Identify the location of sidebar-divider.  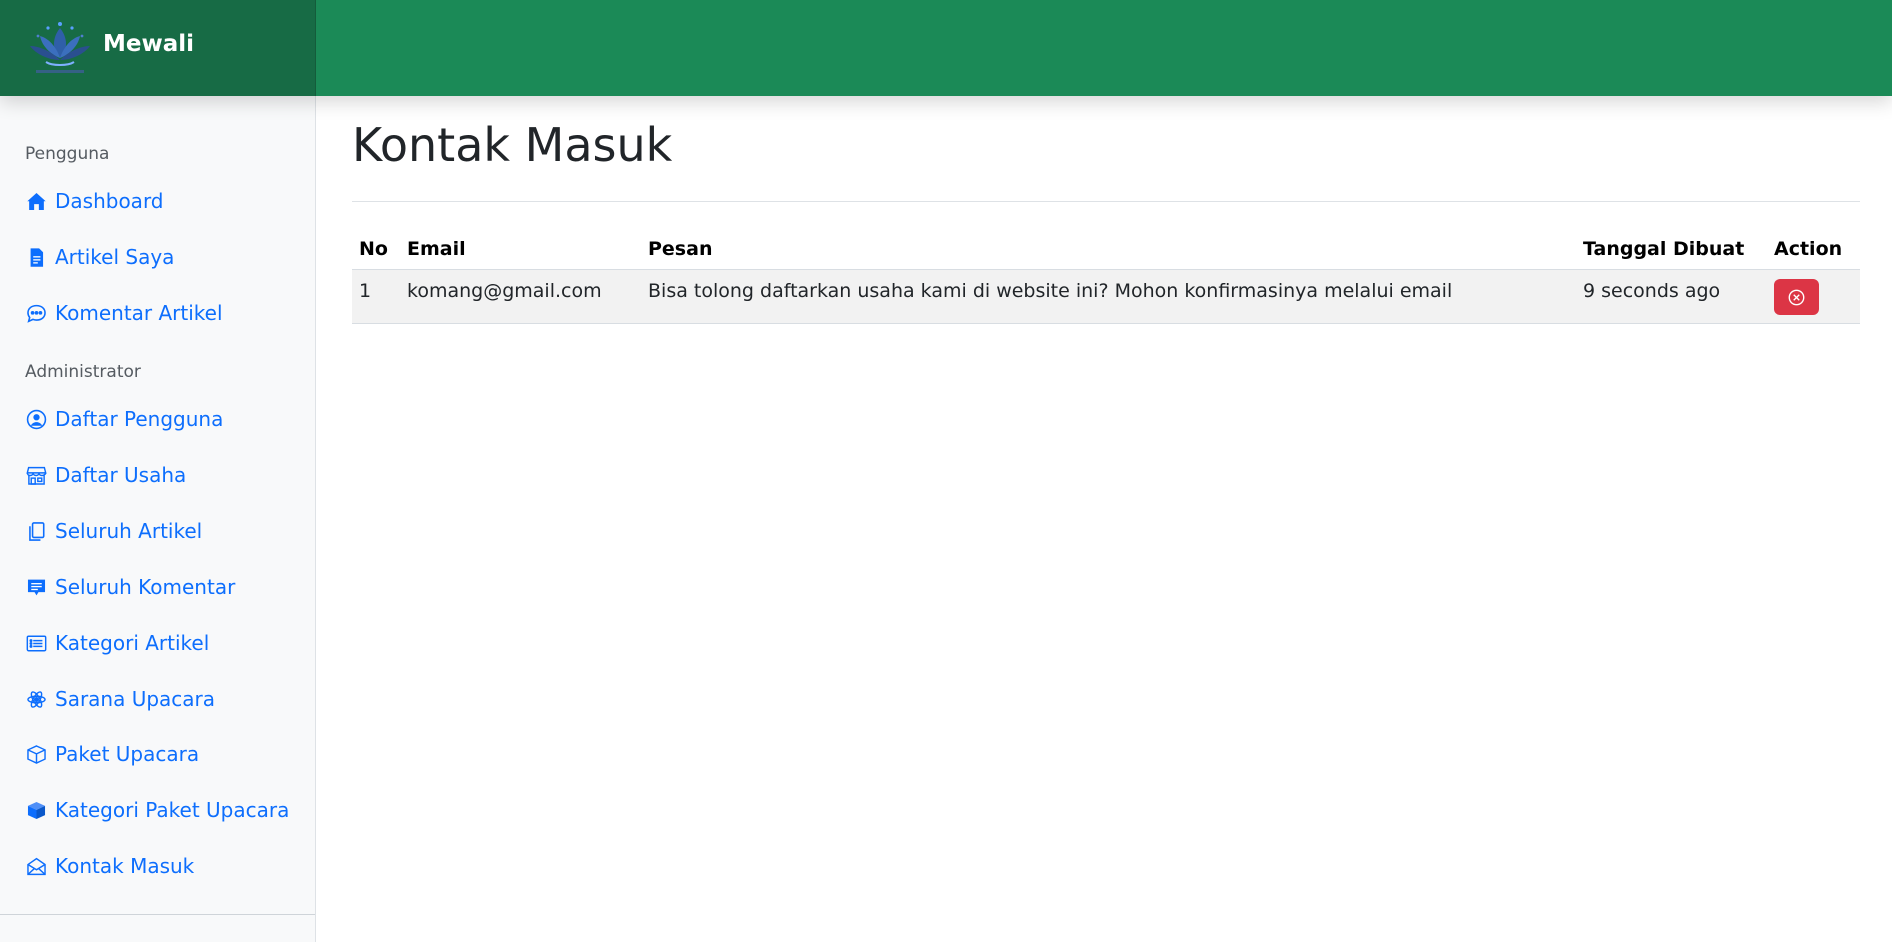
(157, 914).